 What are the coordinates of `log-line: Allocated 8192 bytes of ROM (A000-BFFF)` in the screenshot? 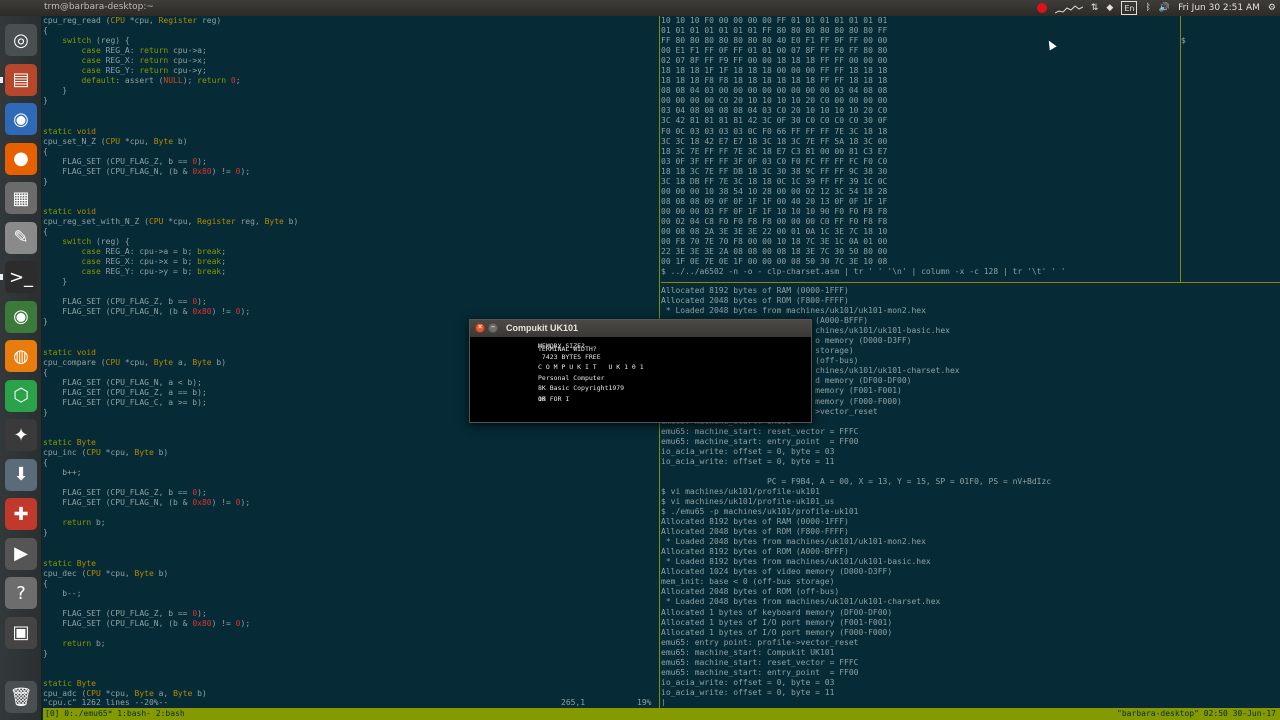 It's located at (755, 552).